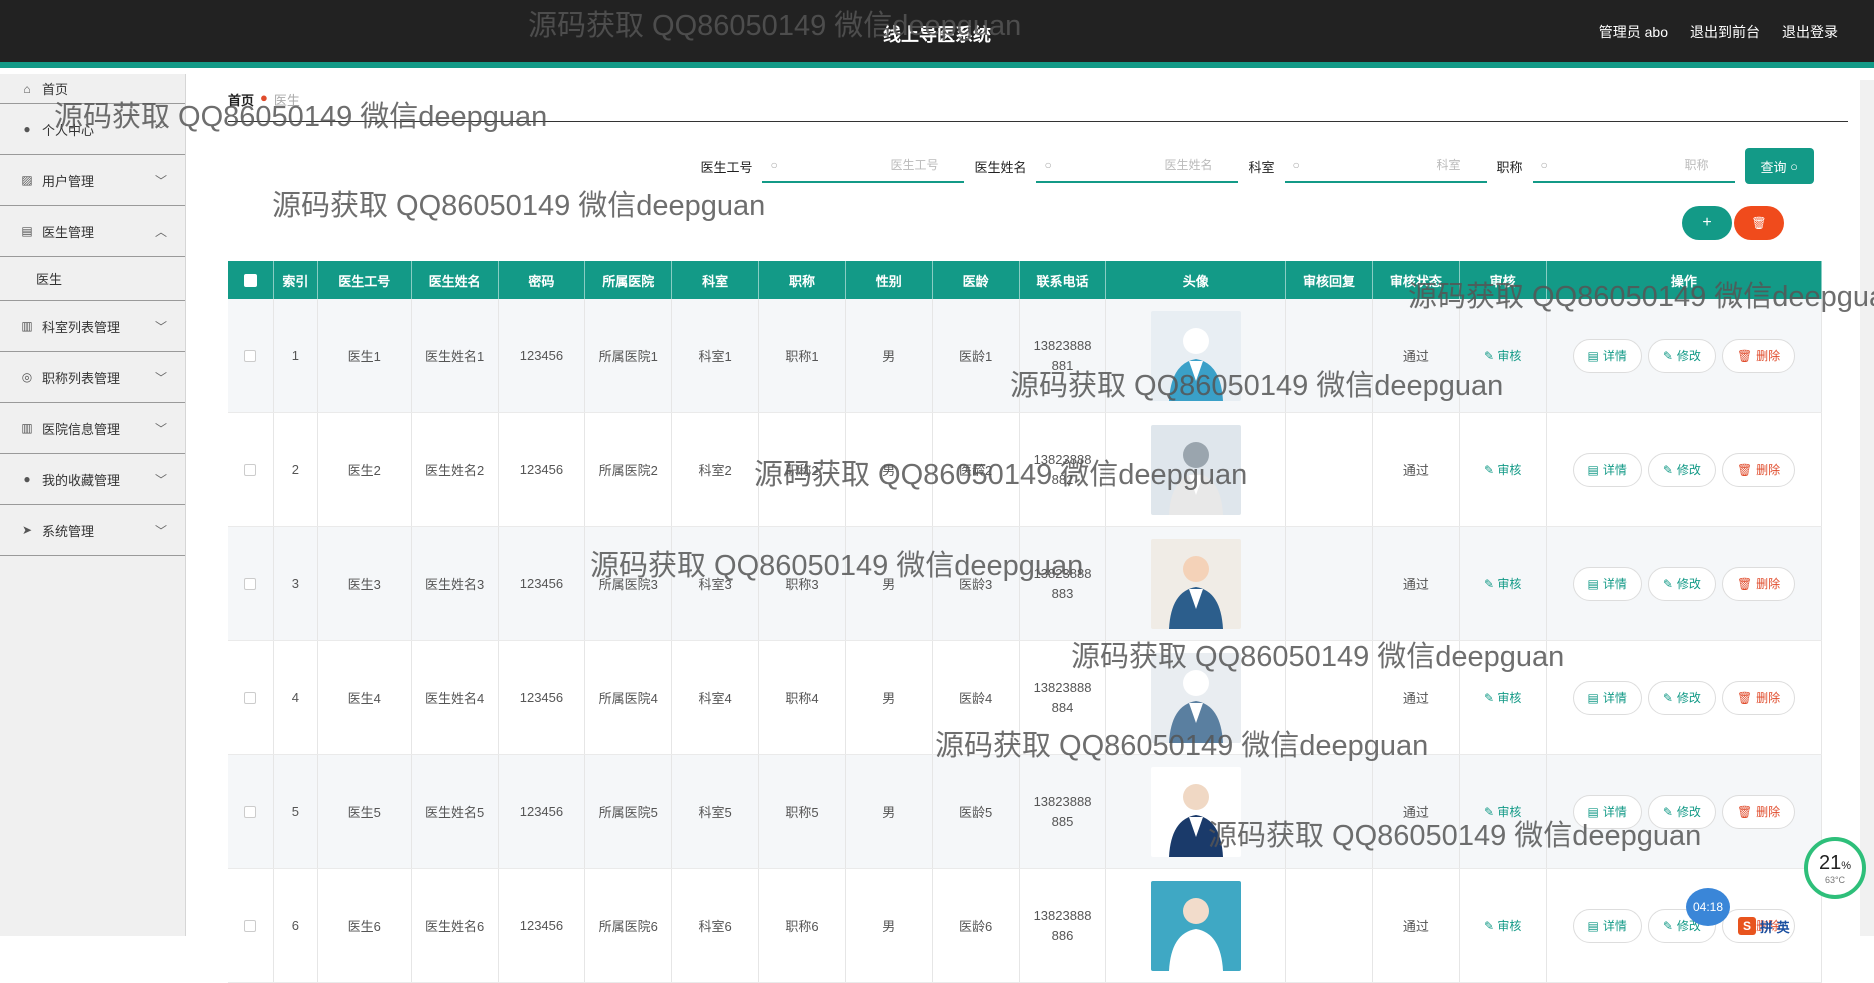 Image resolution: width=1874 pixels, height=983 pixels. What do you see at coordinates (1544, 165) in the screenshot?
I see `search-icon: ○` at bounding box center [1544, 165].